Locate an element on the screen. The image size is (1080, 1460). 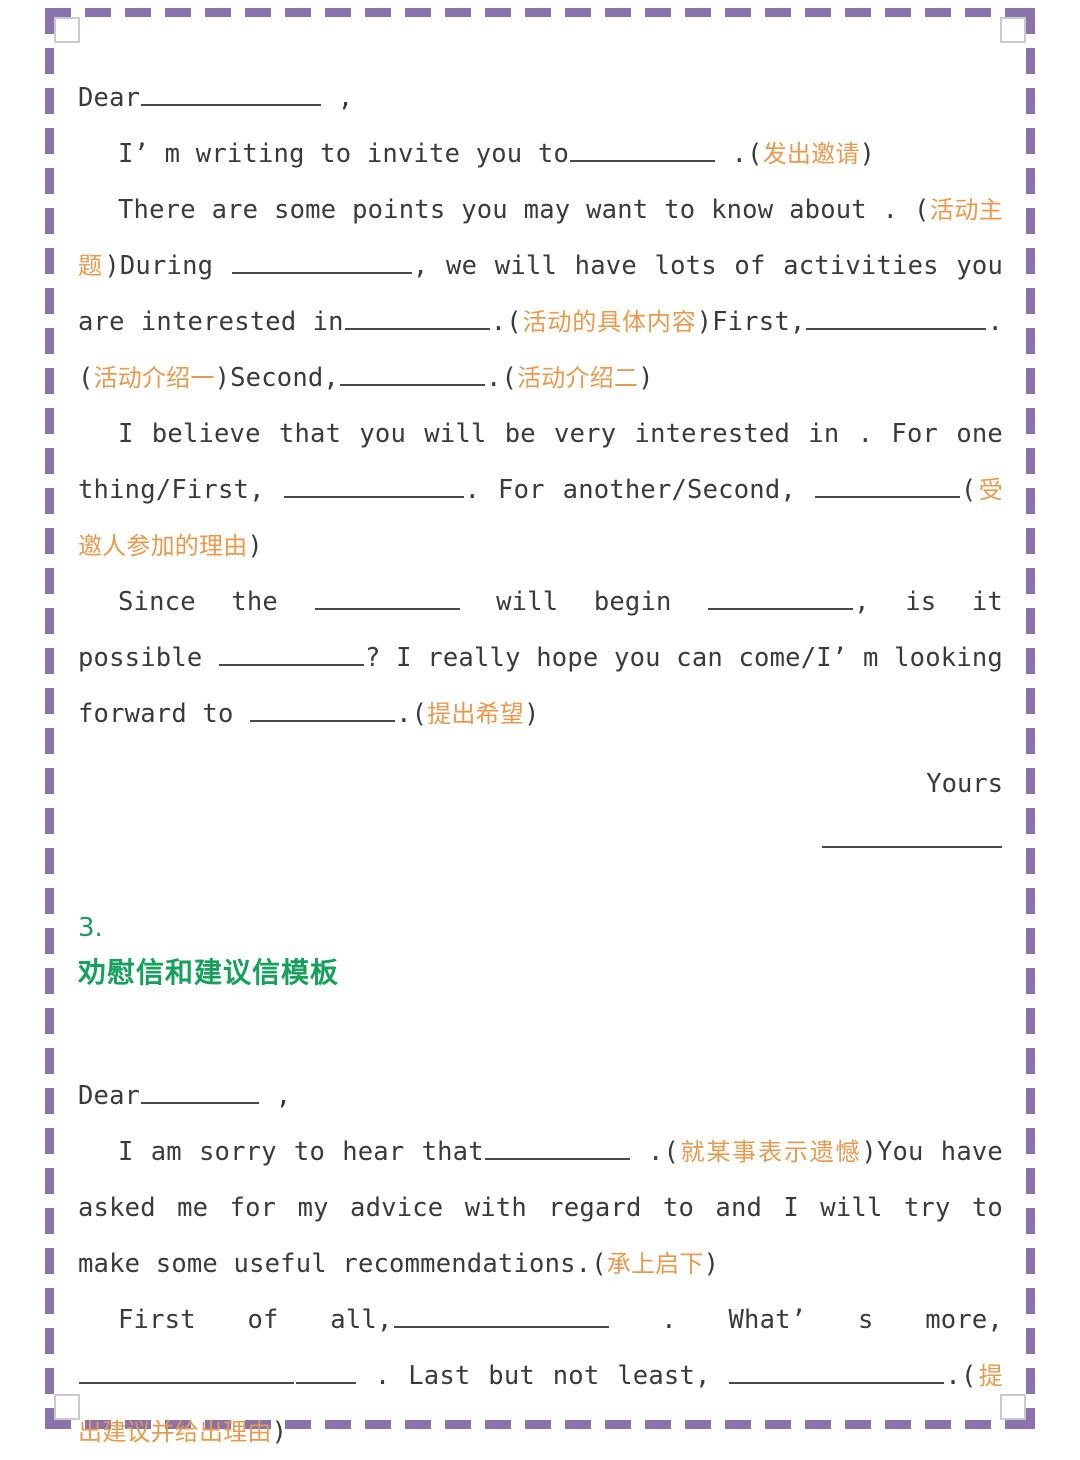
invitation-signature-line is located at coordinates (540, 840).